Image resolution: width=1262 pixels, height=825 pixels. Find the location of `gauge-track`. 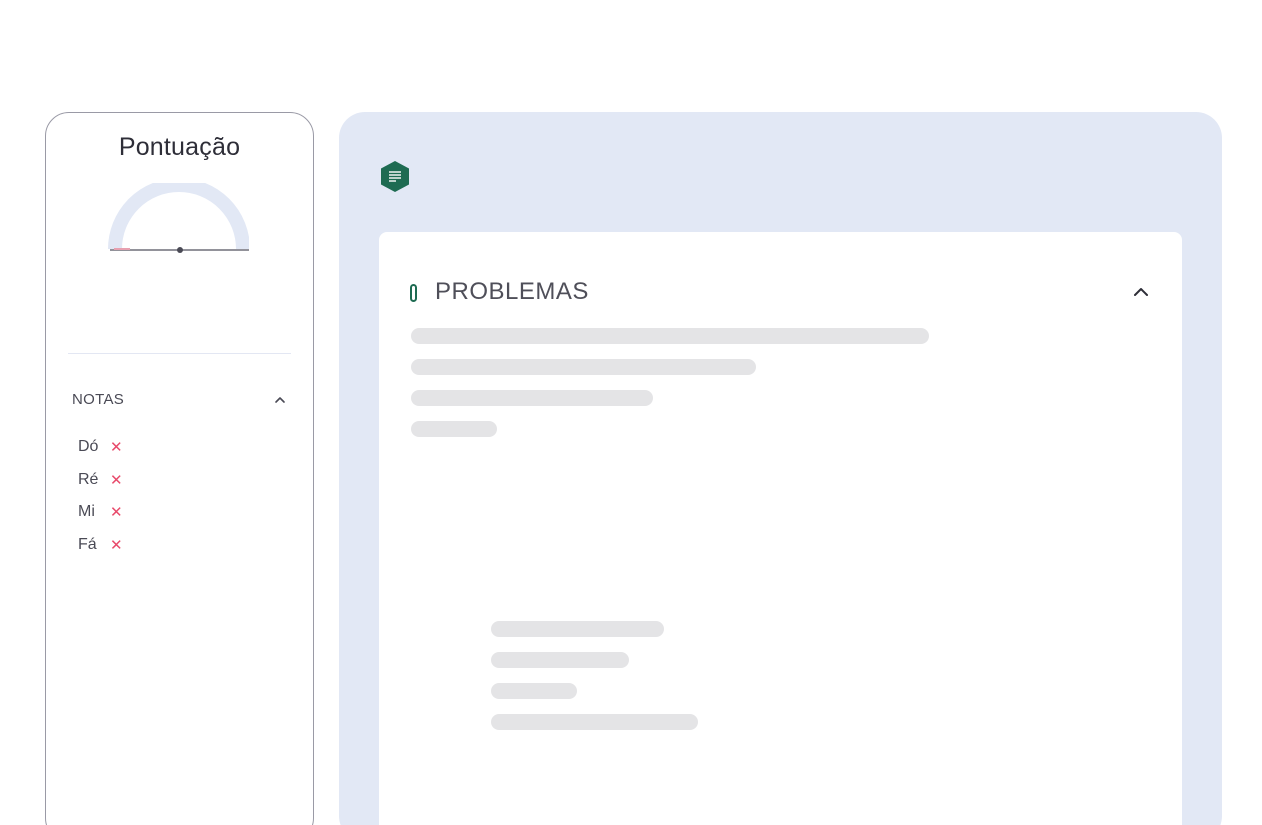

gauge-track is located at coordinates (178, 216).